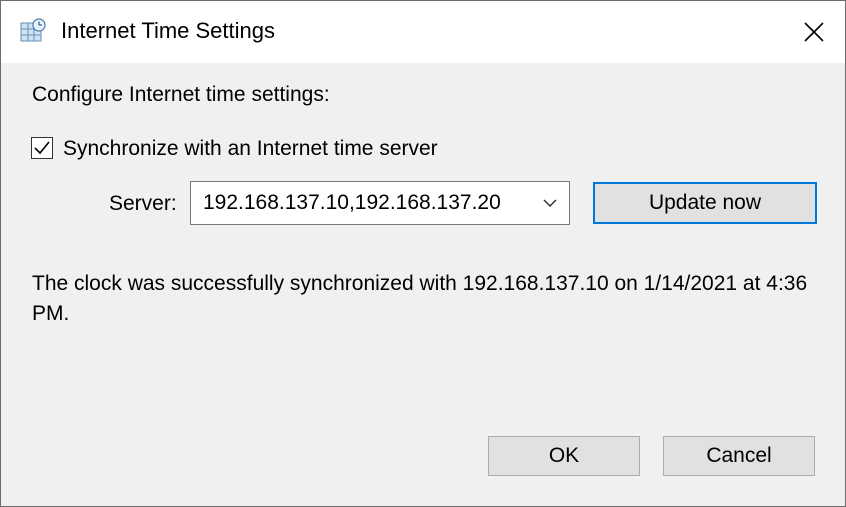 The image size is (846, 507). I want to click on title-bar: Internet Time Settings, so click(423, 32).